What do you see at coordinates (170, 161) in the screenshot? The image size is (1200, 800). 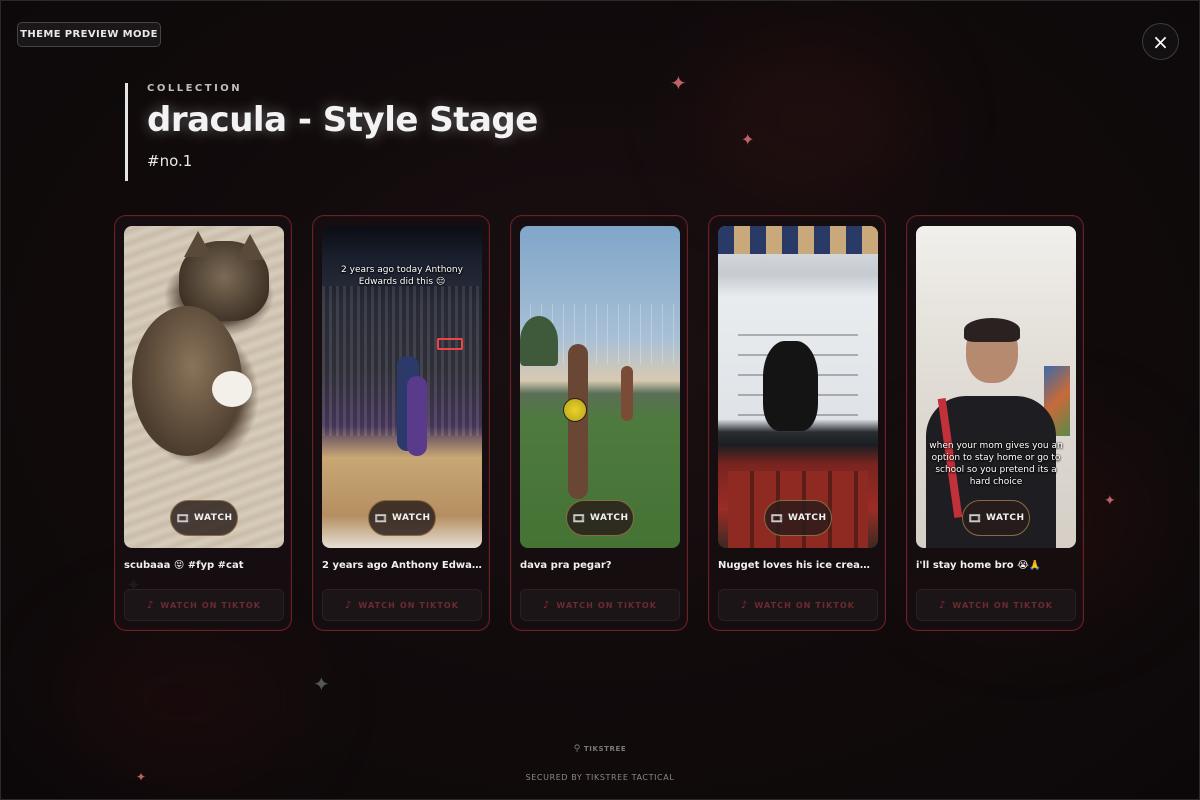 I see `collection-subtitle: #no.1` at bounding box center [170, 161].